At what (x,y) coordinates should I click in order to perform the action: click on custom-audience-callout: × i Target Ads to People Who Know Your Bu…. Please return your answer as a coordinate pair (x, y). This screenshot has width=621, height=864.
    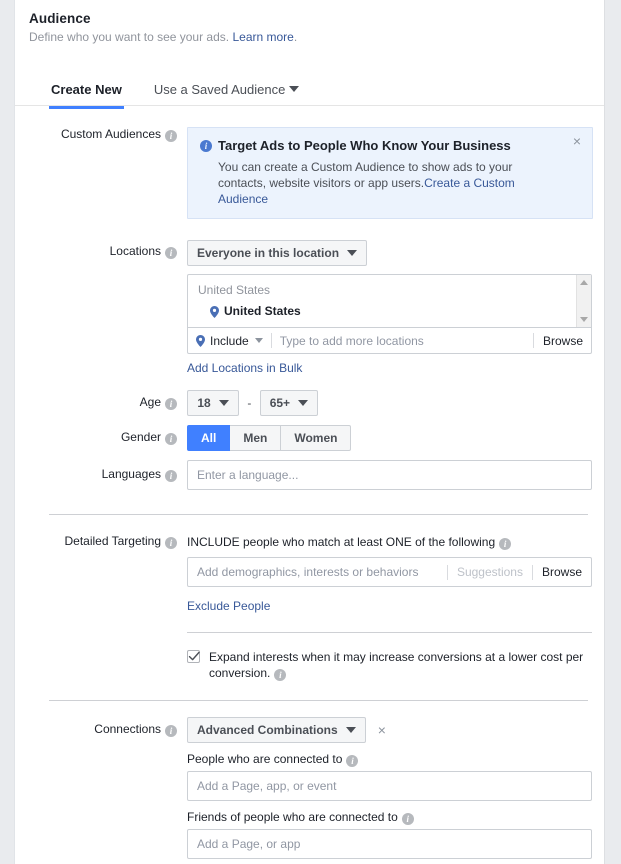
    Looking at the image, I should click on (390, 173).